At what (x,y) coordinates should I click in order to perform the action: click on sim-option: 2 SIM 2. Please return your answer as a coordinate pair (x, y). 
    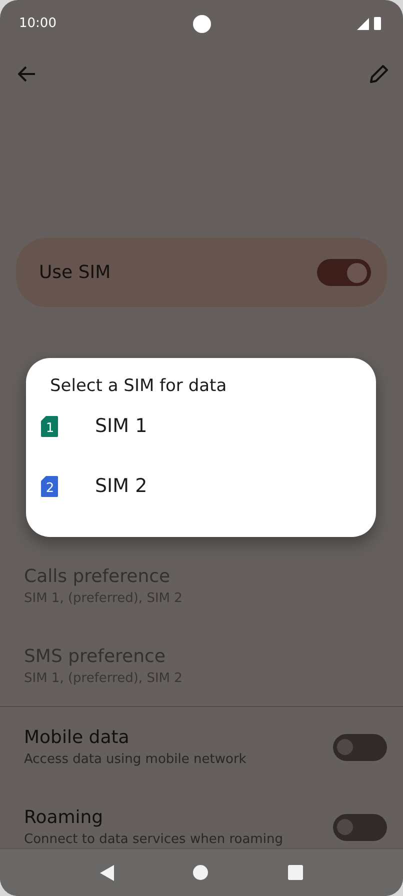
    Looking at the image, I should click on (208, 486).